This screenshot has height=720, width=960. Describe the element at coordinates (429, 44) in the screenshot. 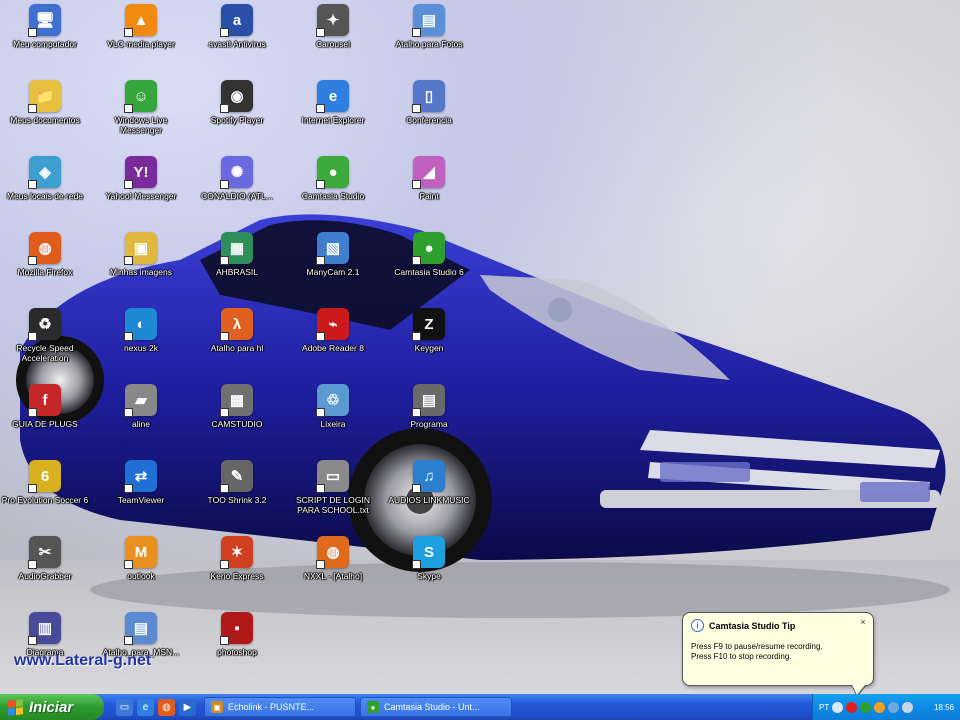

I see `desktop-icon-label: Atalho para Fotos` at that location.